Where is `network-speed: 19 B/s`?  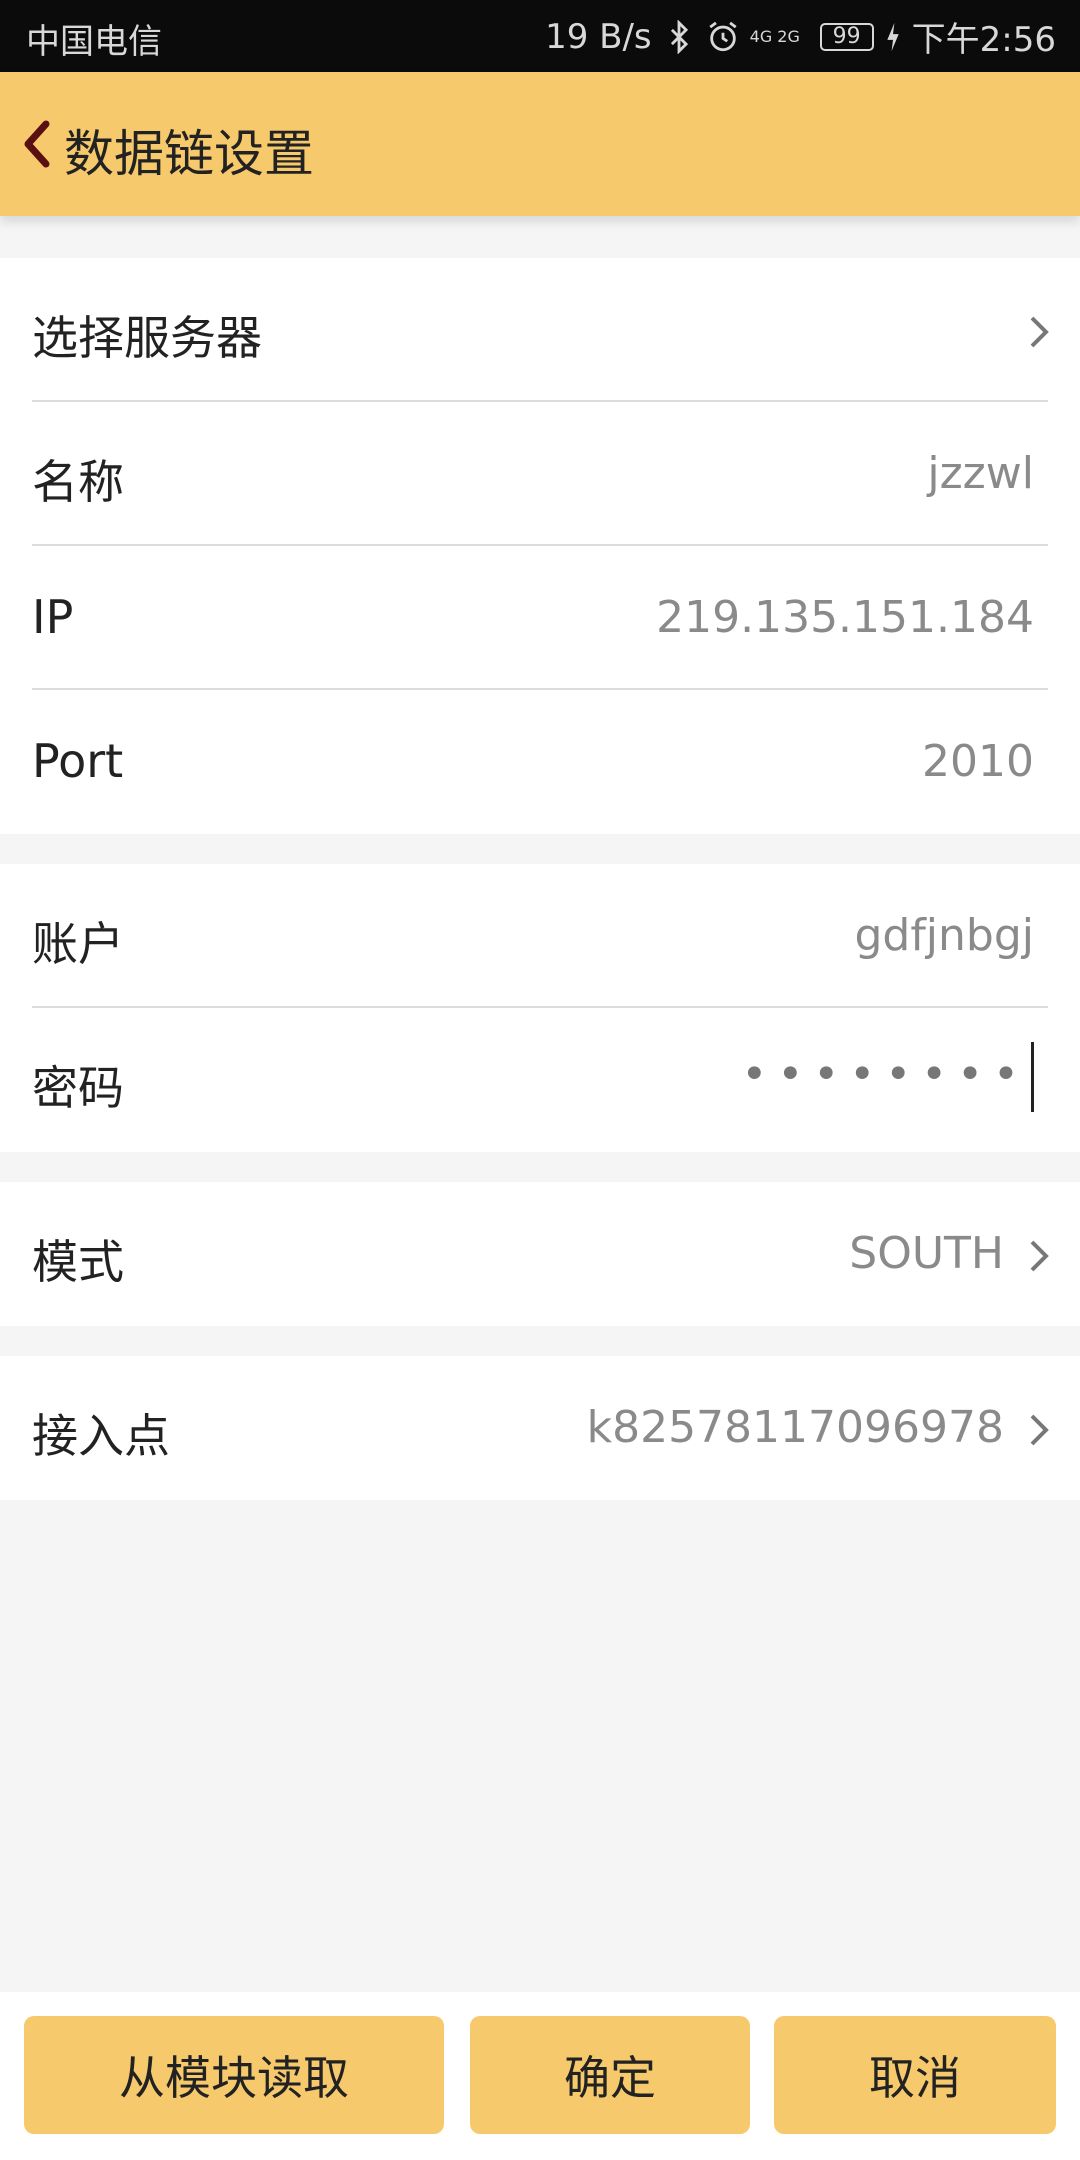
network-speed: 19 B/s is located at coordinates (598, 36).